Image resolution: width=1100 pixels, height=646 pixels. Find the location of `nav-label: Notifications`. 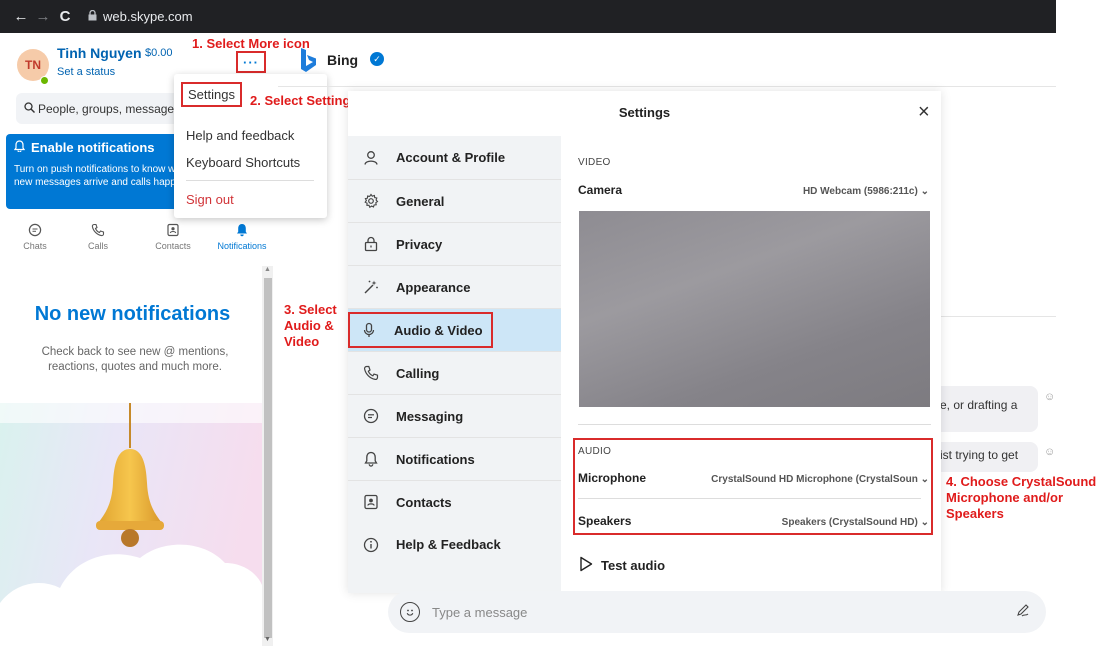

nav-label: Notifications is located at coordinates (435, 459).